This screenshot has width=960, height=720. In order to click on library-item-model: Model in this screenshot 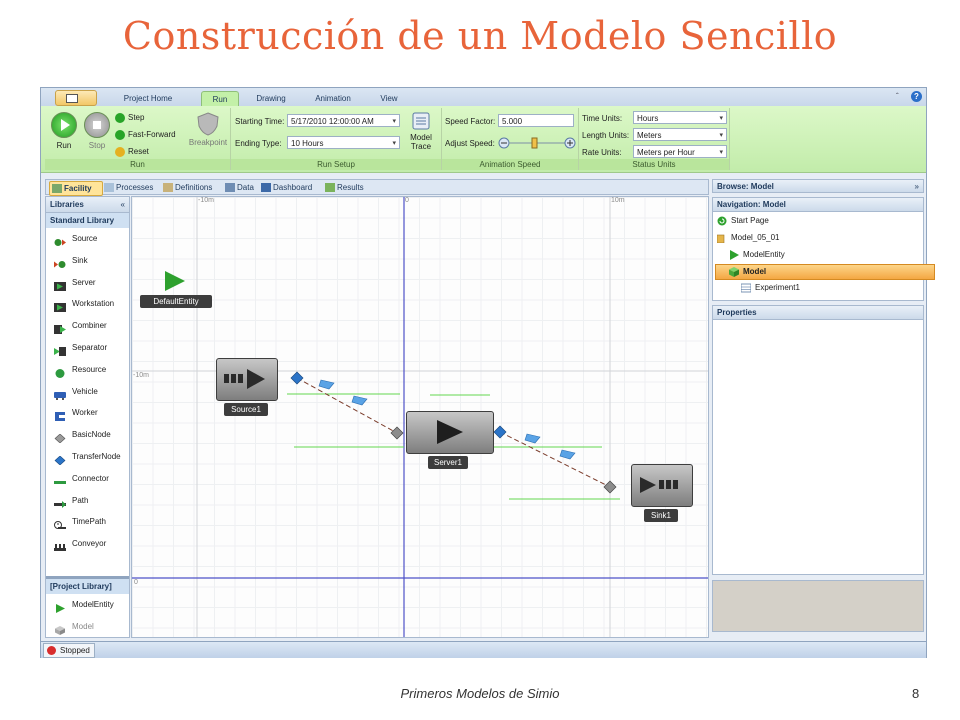, I will do `click(87, 627)`.